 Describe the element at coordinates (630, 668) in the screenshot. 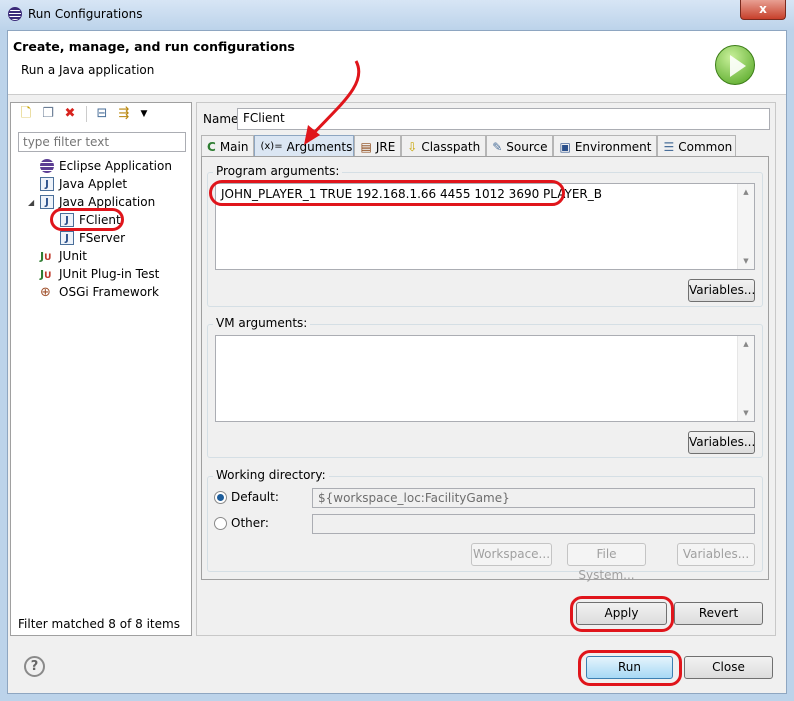

I see `annotation-highlight-run` at that location.